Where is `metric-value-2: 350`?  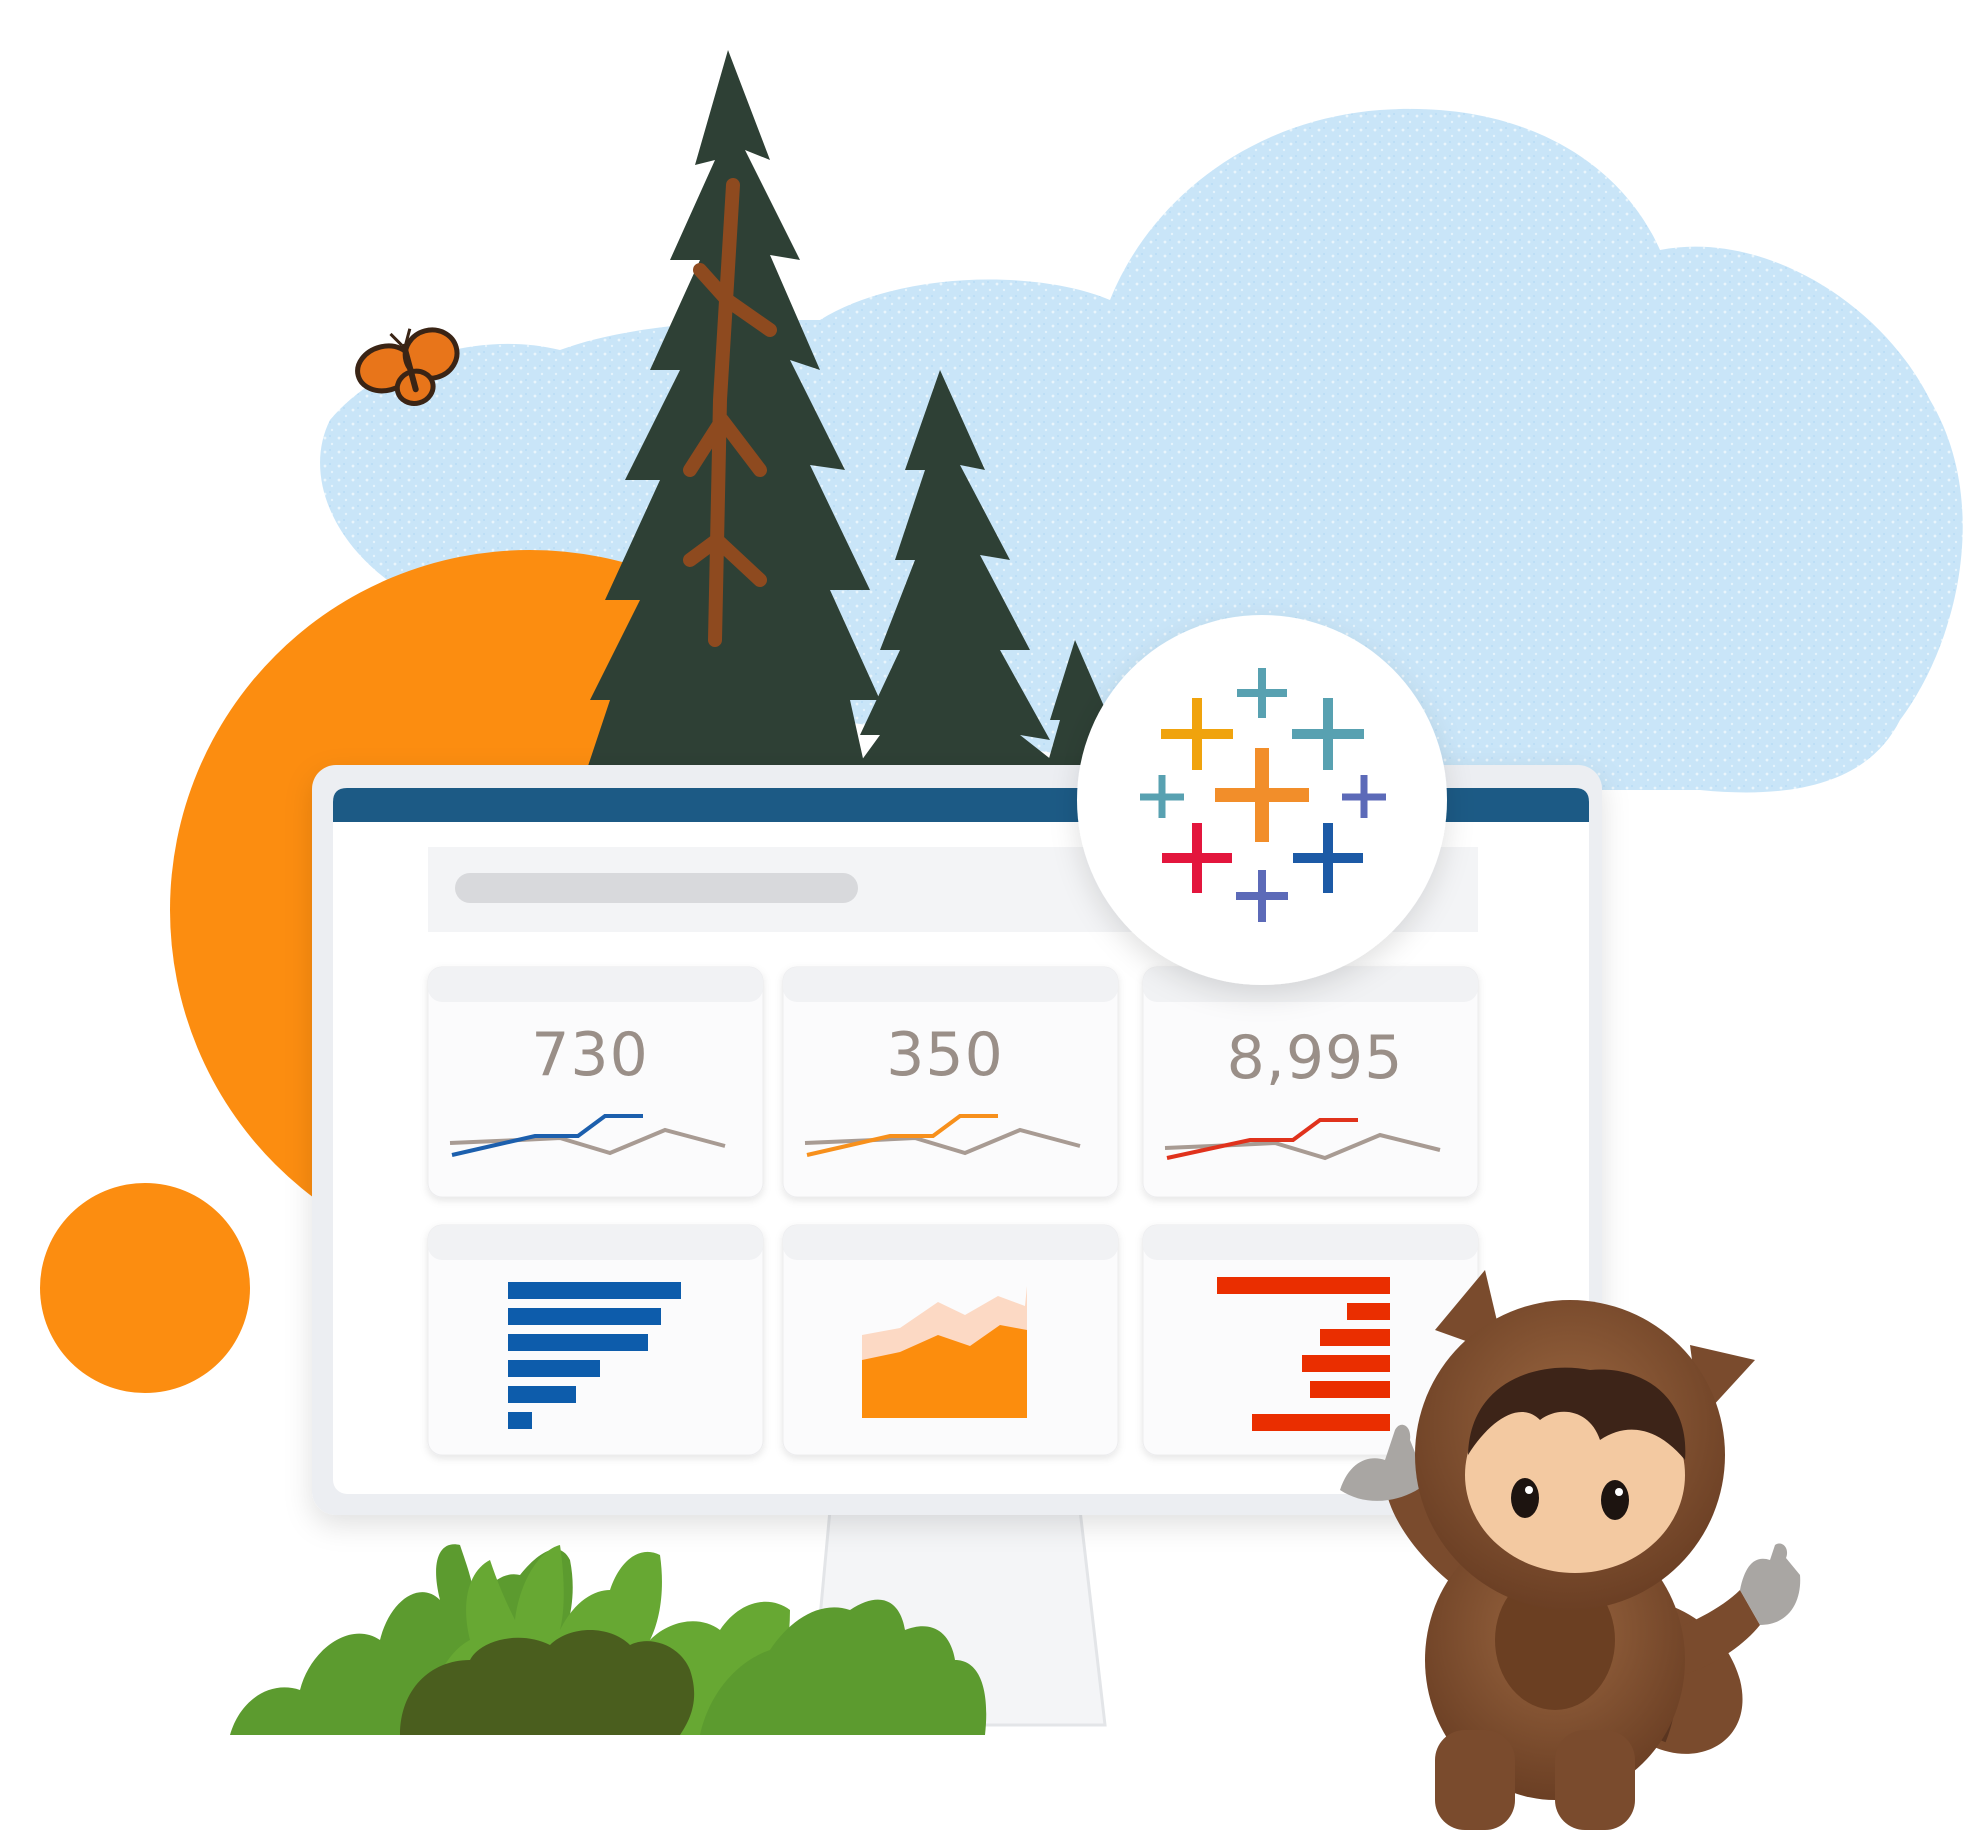
metric-value-2: 350 is located at coordinates (945, 1055).